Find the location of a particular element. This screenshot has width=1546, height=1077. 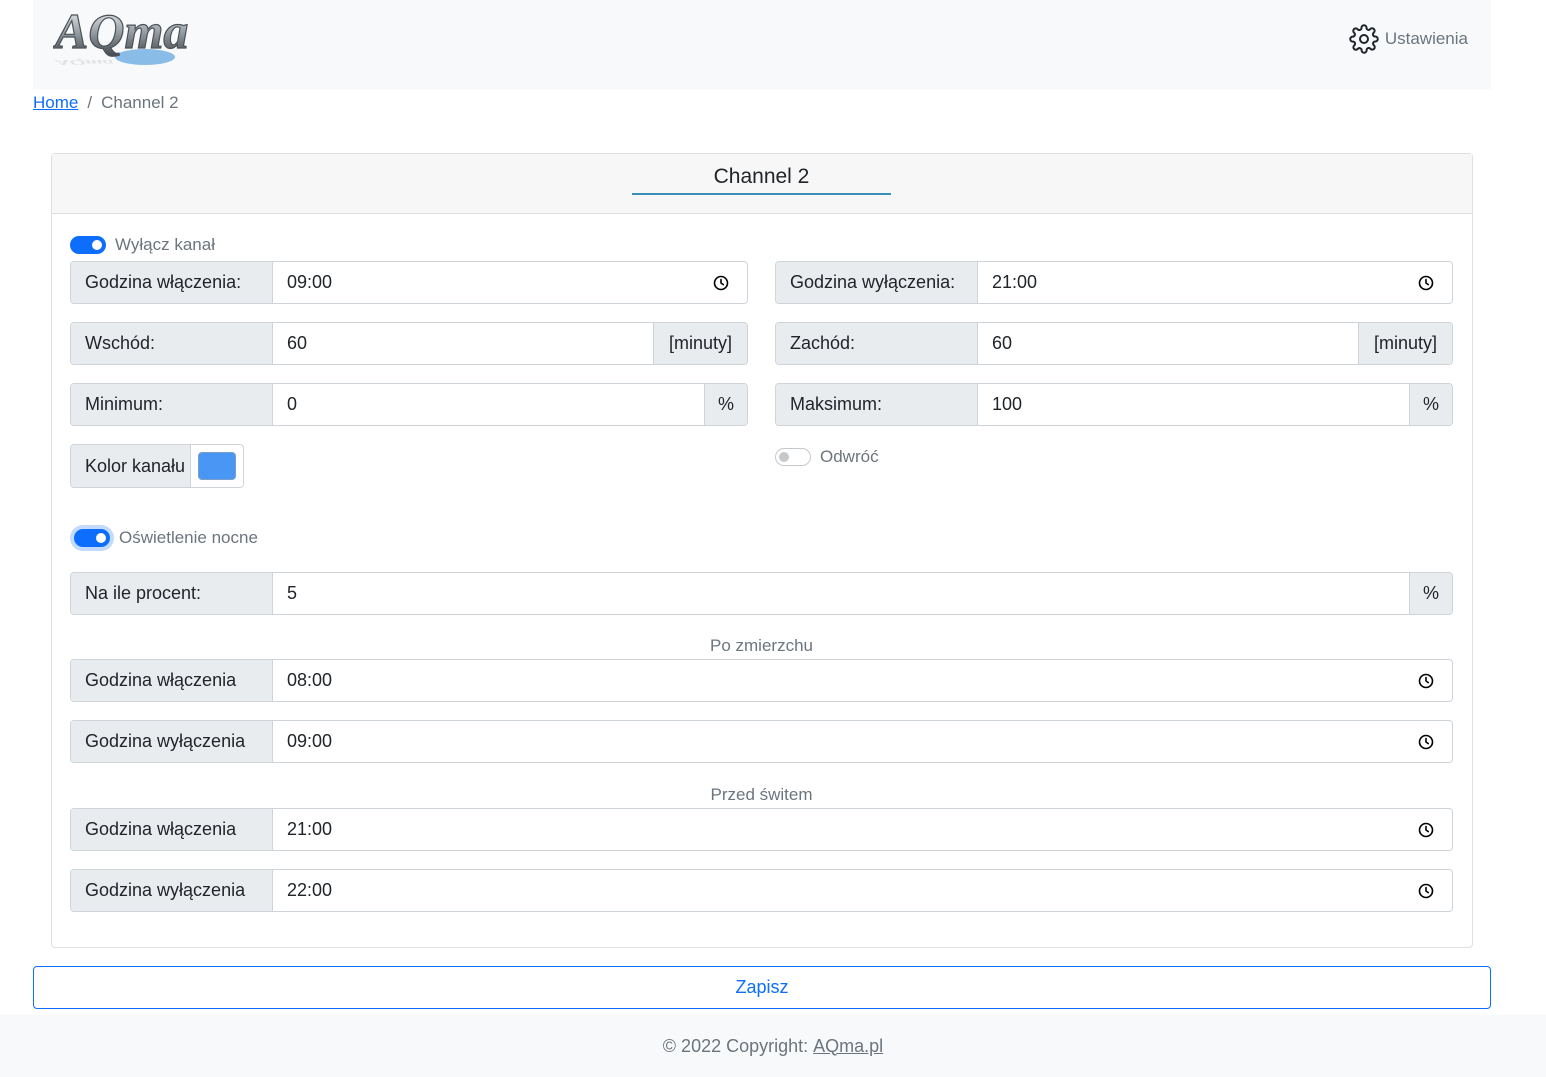

channel-color-group: Kolor kanału is located at coordinates (157, 466).